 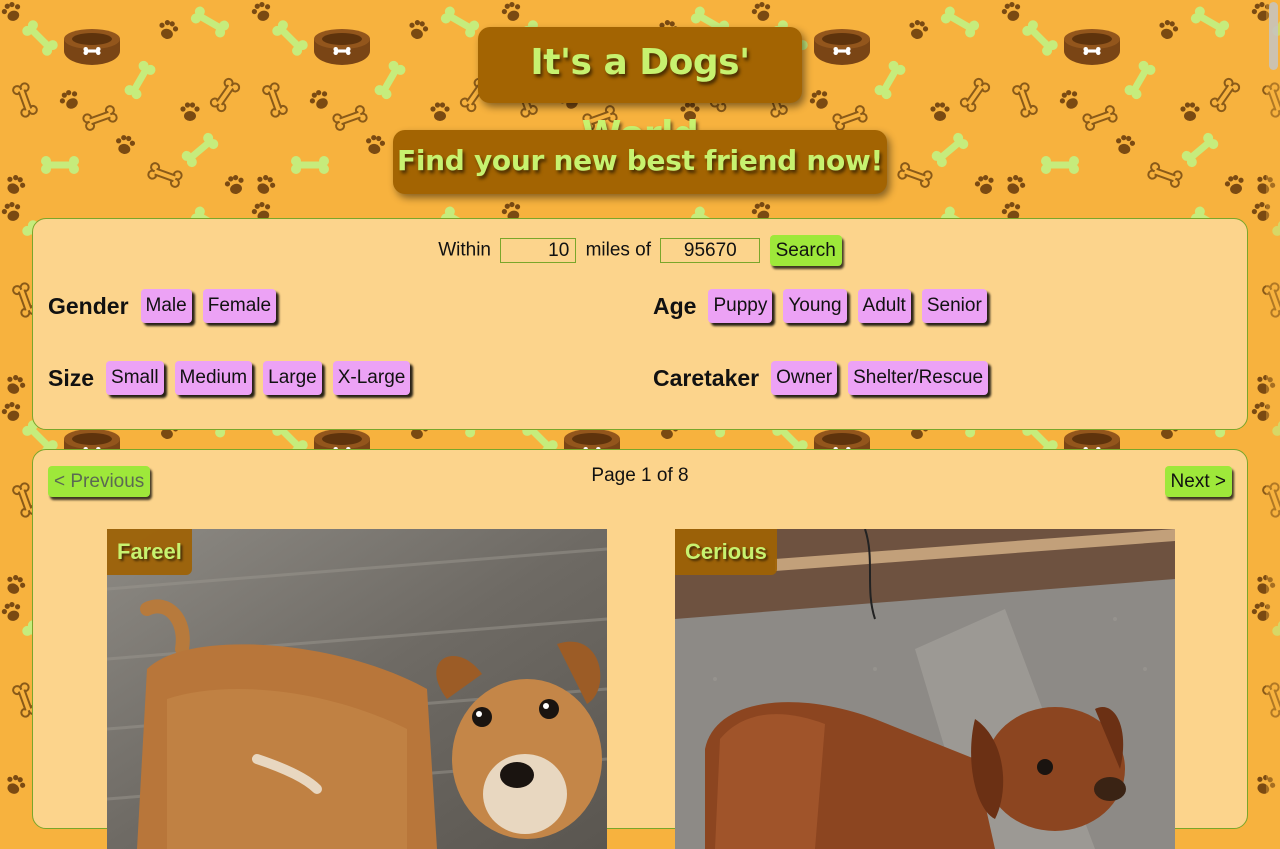 What do you see at coordinates (954, 306) in the screenshot?
I see `age-senior-chip: Senior` at bounding box center [954, 306].